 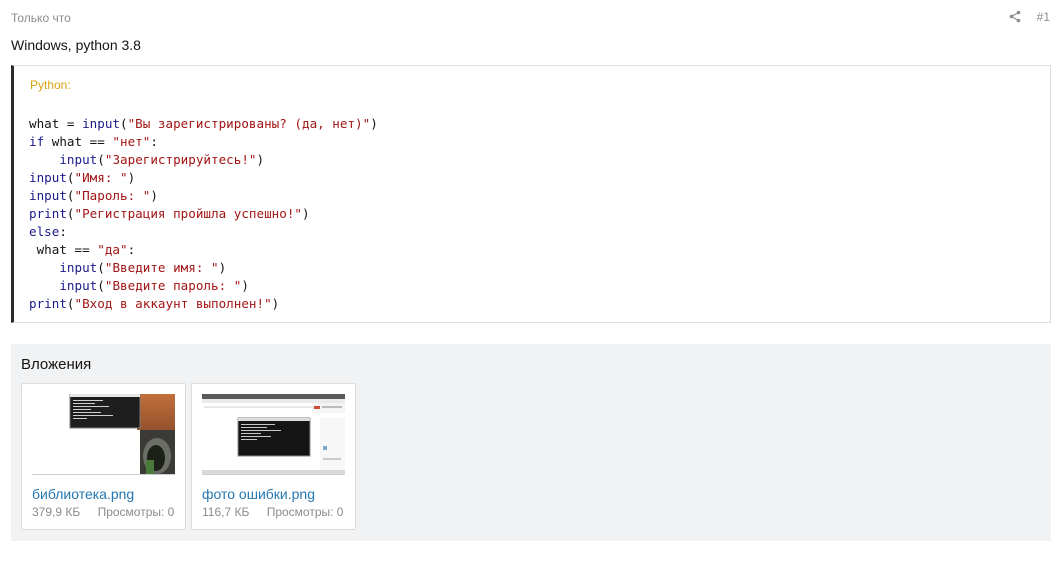 I want to click on code-line: input("Введите пароль: "), so click(x=203, y=286).